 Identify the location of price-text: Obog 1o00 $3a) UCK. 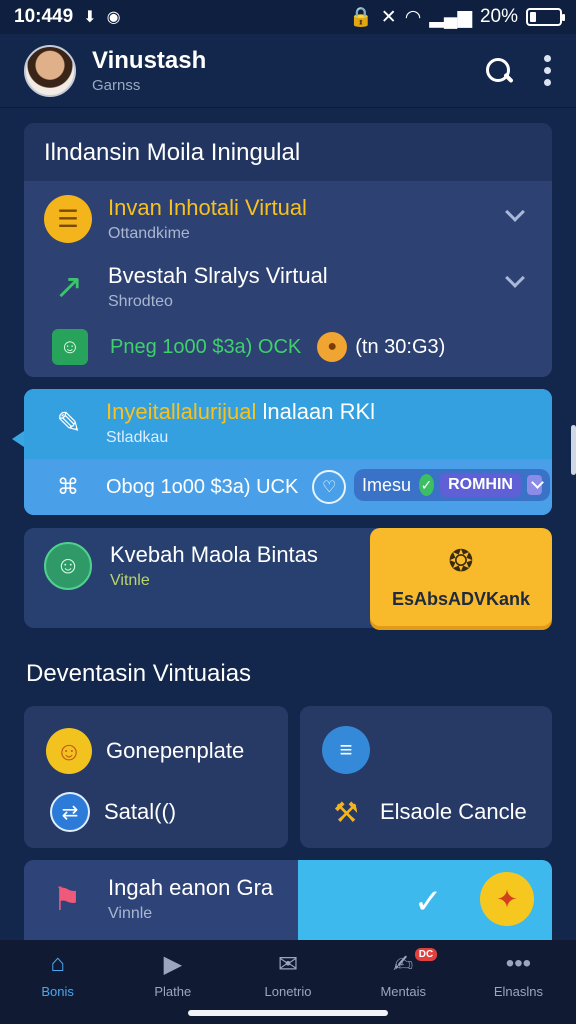
(202, 486).